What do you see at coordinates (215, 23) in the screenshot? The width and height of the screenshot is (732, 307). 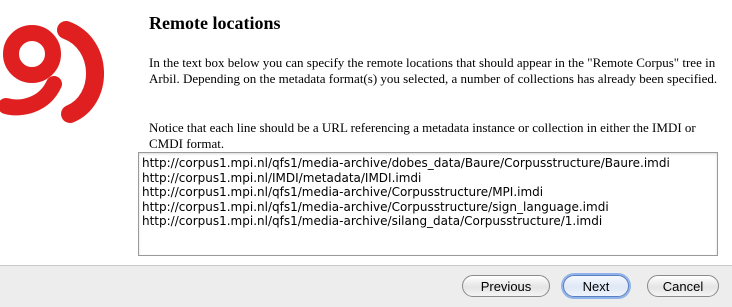 I see `page-title: Remote locations` at bounding box center [215, 23].